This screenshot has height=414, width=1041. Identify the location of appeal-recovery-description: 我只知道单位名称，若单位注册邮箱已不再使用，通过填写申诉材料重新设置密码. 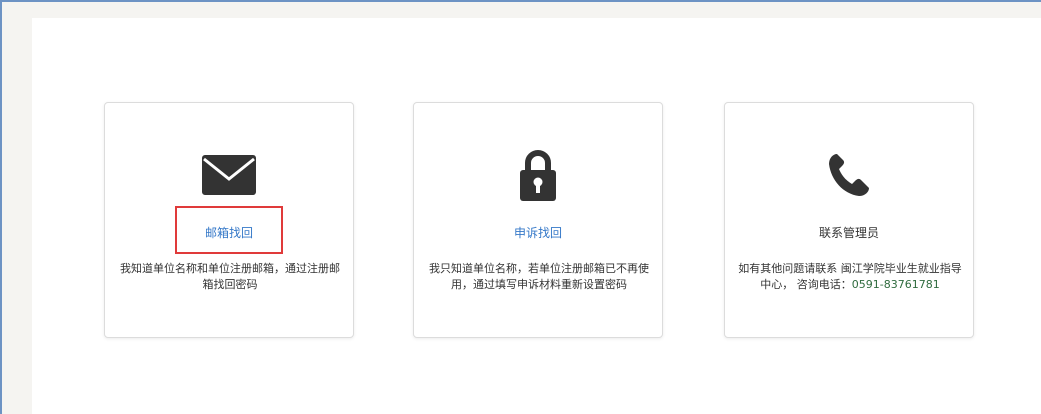
(539, 276).